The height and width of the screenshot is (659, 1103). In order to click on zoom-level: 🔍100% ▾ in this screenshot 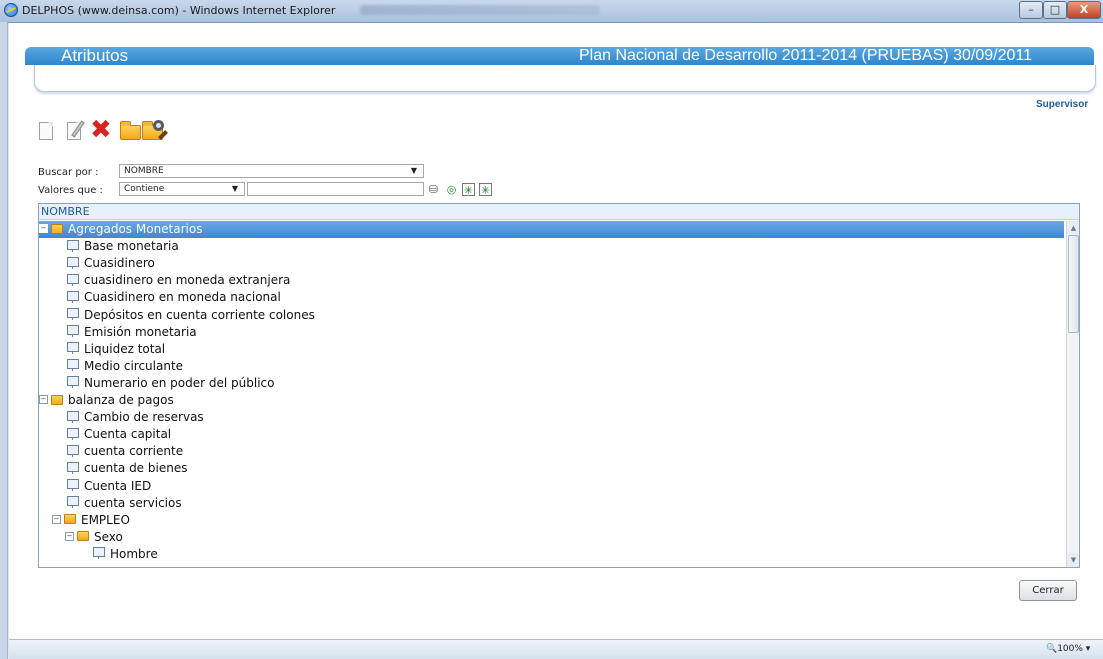, I will do `click(1068, 649)`.